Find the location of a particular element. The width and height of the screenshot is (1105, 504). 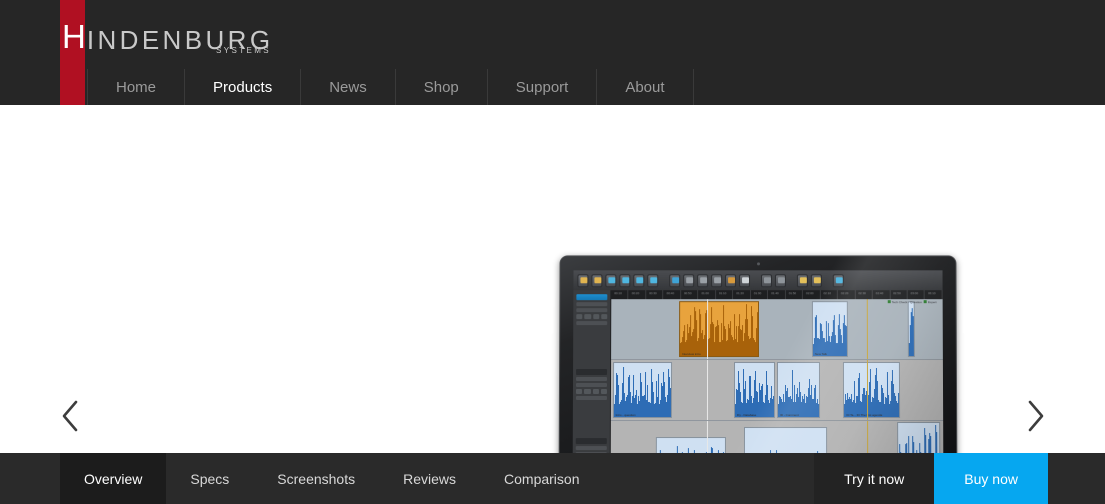

clip-label: ID - Comment is located at coordinates (789, 414).